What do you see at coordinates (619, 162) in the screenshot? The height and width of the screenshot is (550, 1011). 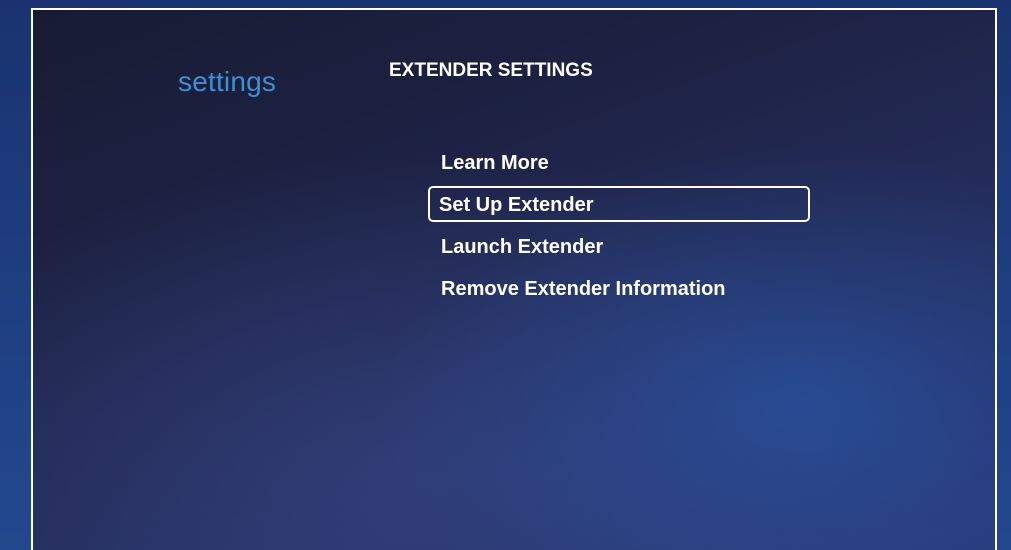 I see `menu-item-learn-more: Learn More` at bounding box center [619, 162].